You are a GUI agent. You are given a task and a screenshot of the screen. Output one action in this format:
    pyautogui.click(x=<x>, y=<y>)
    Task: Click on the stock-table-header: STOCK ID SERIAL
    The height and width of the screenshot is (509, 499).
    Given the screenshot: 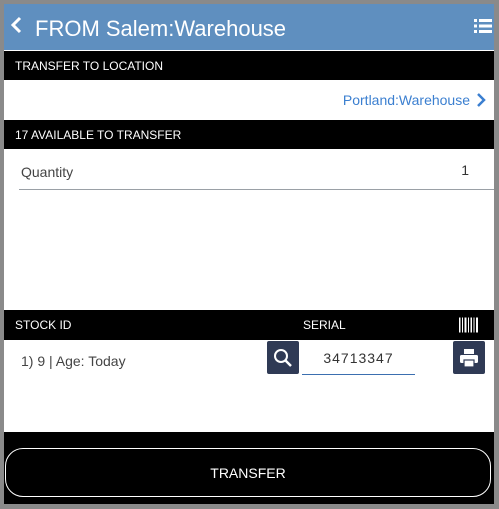 What is the action you would take?
    pyautogui.click(x=249, y=325)
    